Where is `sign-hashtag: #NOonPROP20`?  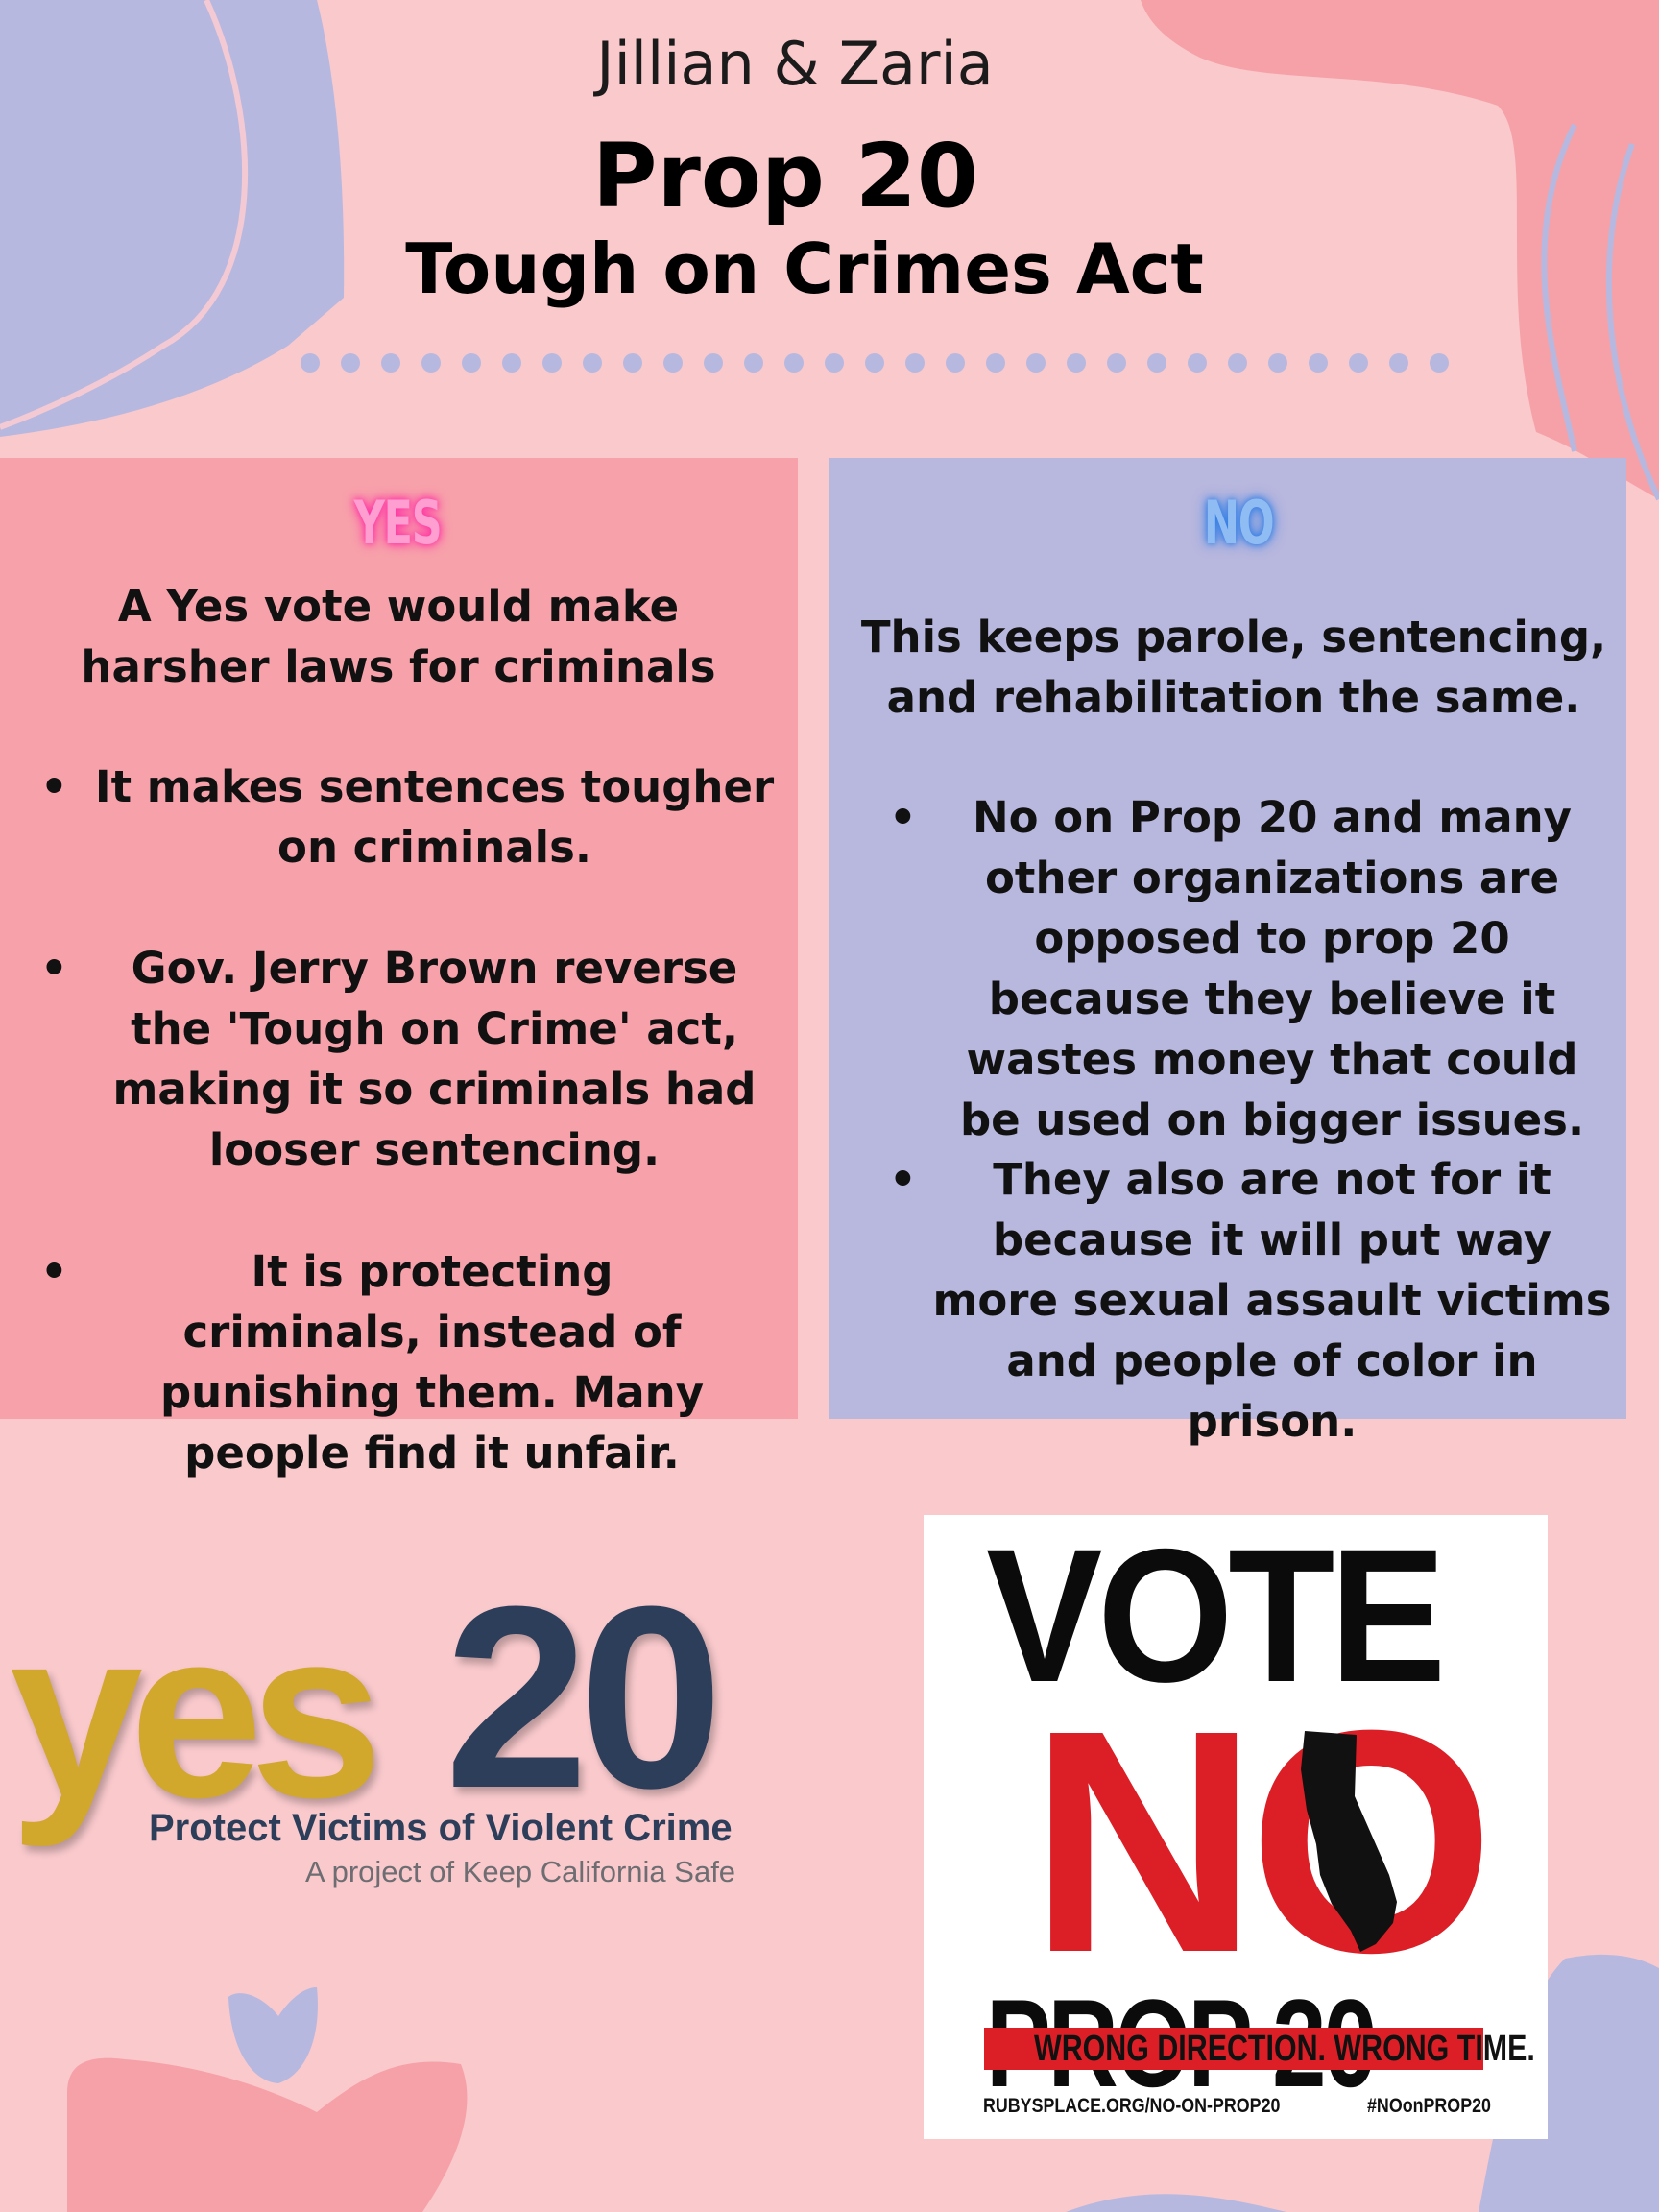 sign-hashtag: #NOonPROP20 is located at coordinates (1429, 2106).